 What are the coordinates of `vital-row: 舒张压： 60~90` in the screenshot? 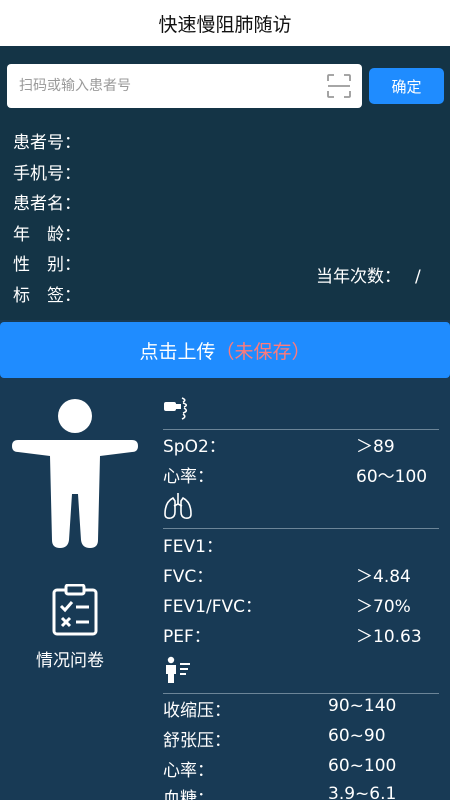 It's located at (301, 741).